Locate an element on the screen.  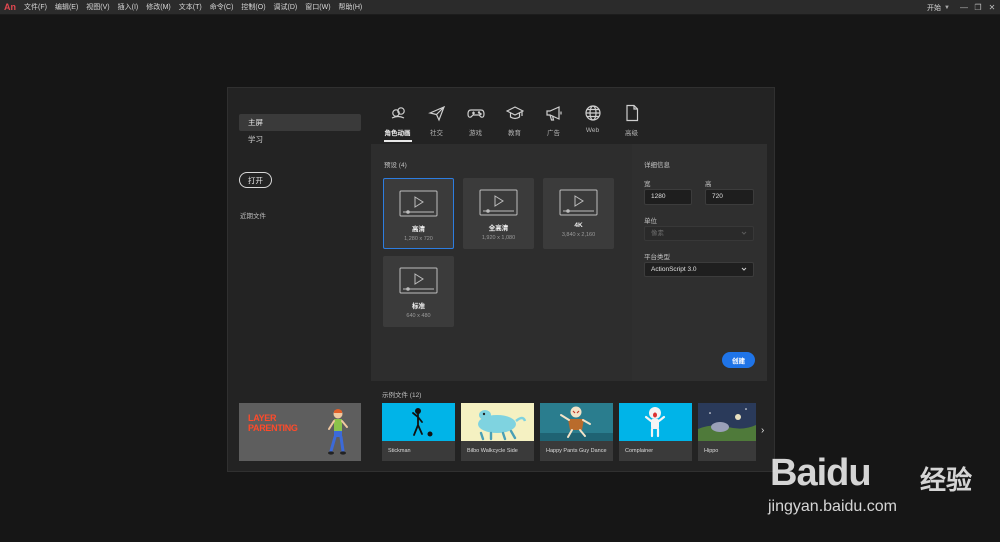
details-title: 详细信息 is located at coordinates (657, 165).